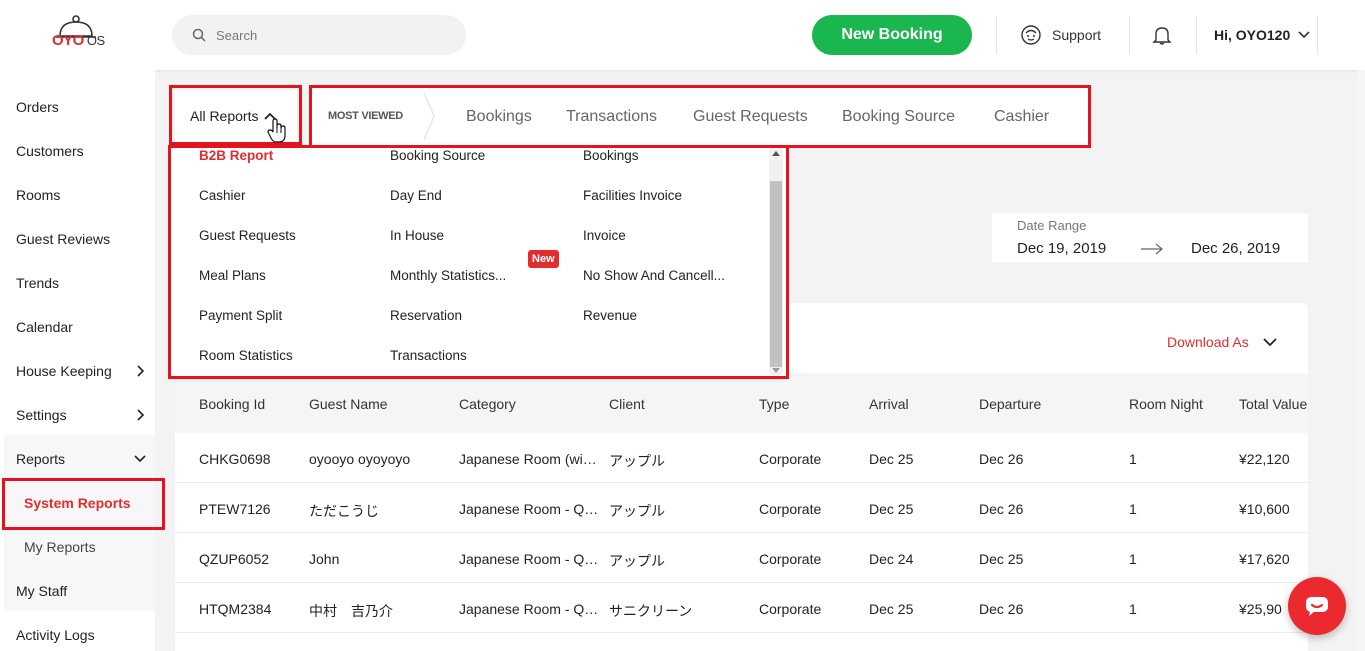 The height and width of the screenshot is (651, 1365). What do you see at coordinates (1152, 249) in the screenshot?
I see `arrow-right-icon` at bounding box center [1152, 249].